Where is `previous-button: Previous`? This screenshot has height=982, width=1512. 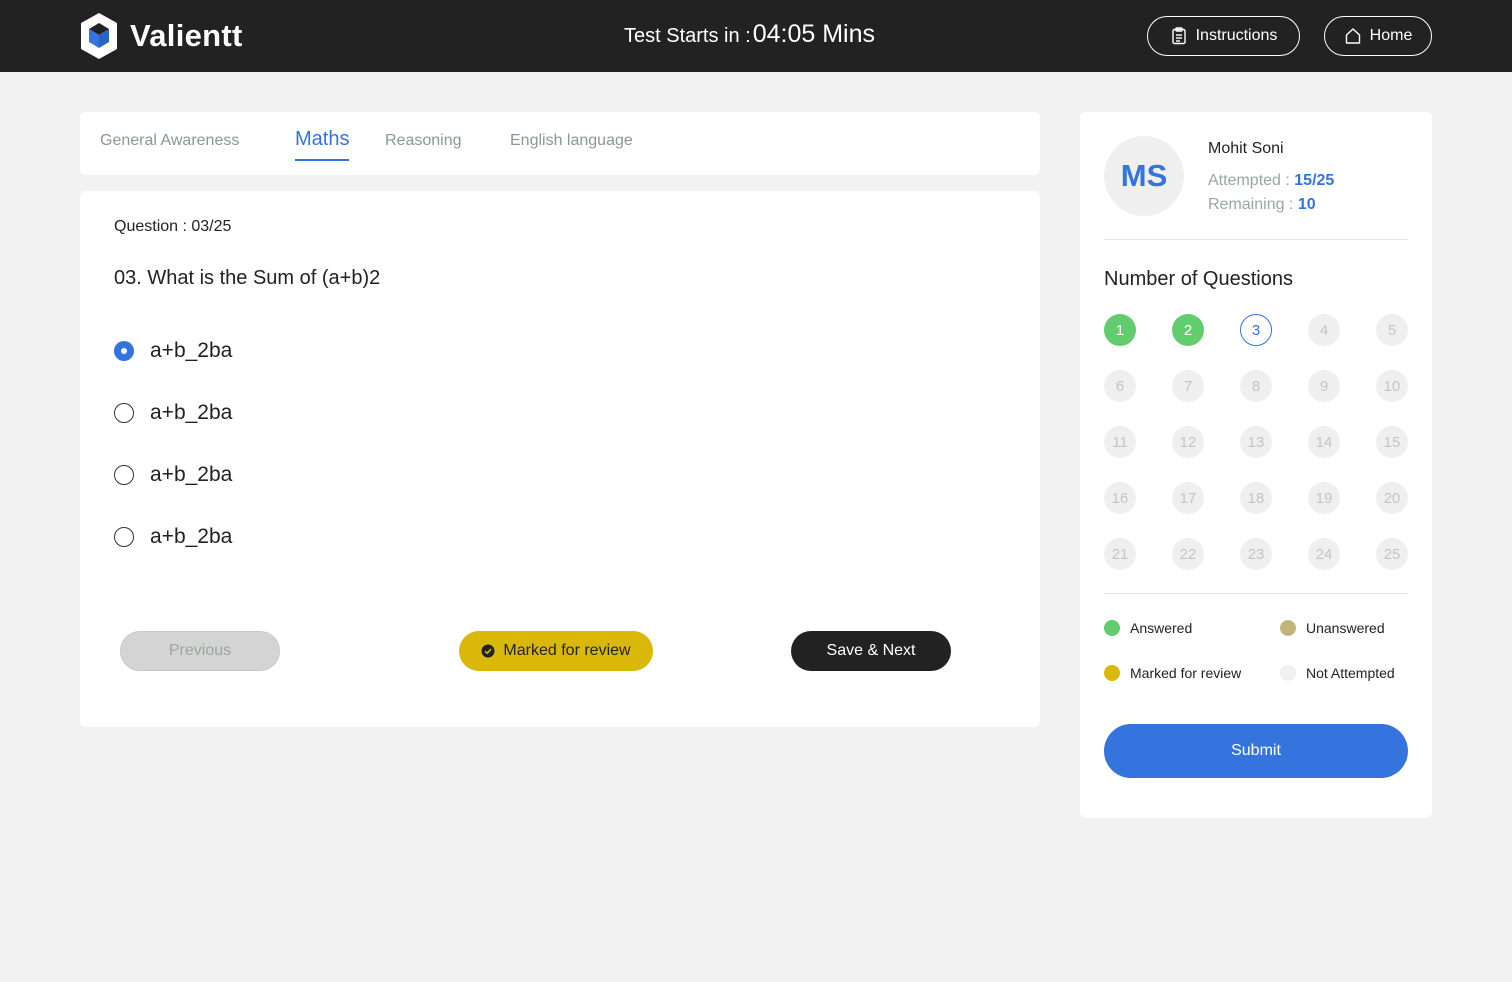 previous-button: Previous is located at coordinates (200, 651).